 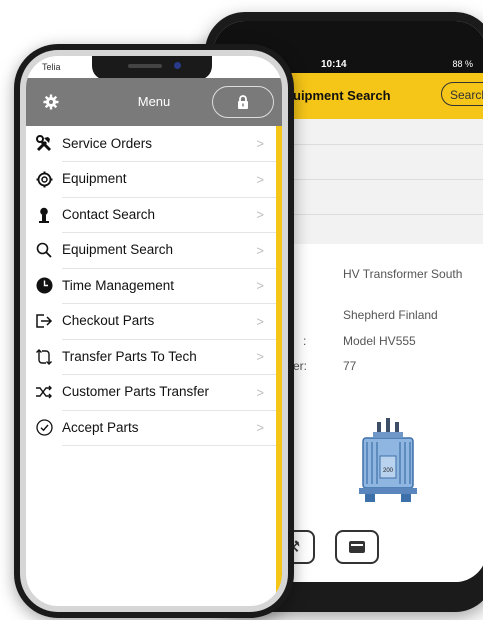 I want to click on menu-item-contact-search: Contact Search >, so click(x=154, y=215).